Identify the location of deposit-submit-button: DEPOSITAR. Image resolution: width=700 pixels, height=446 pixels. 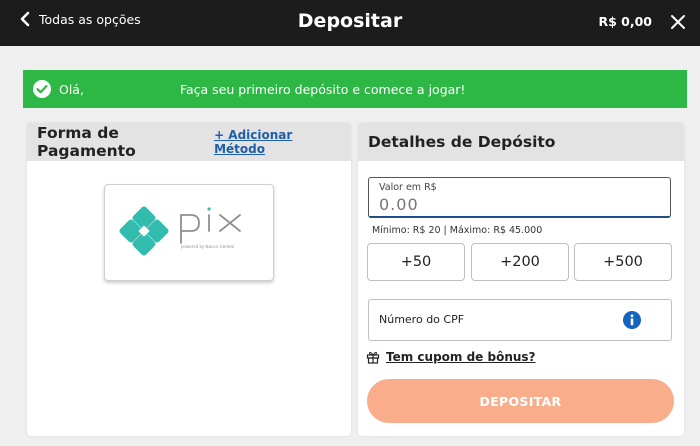
(520, 401).